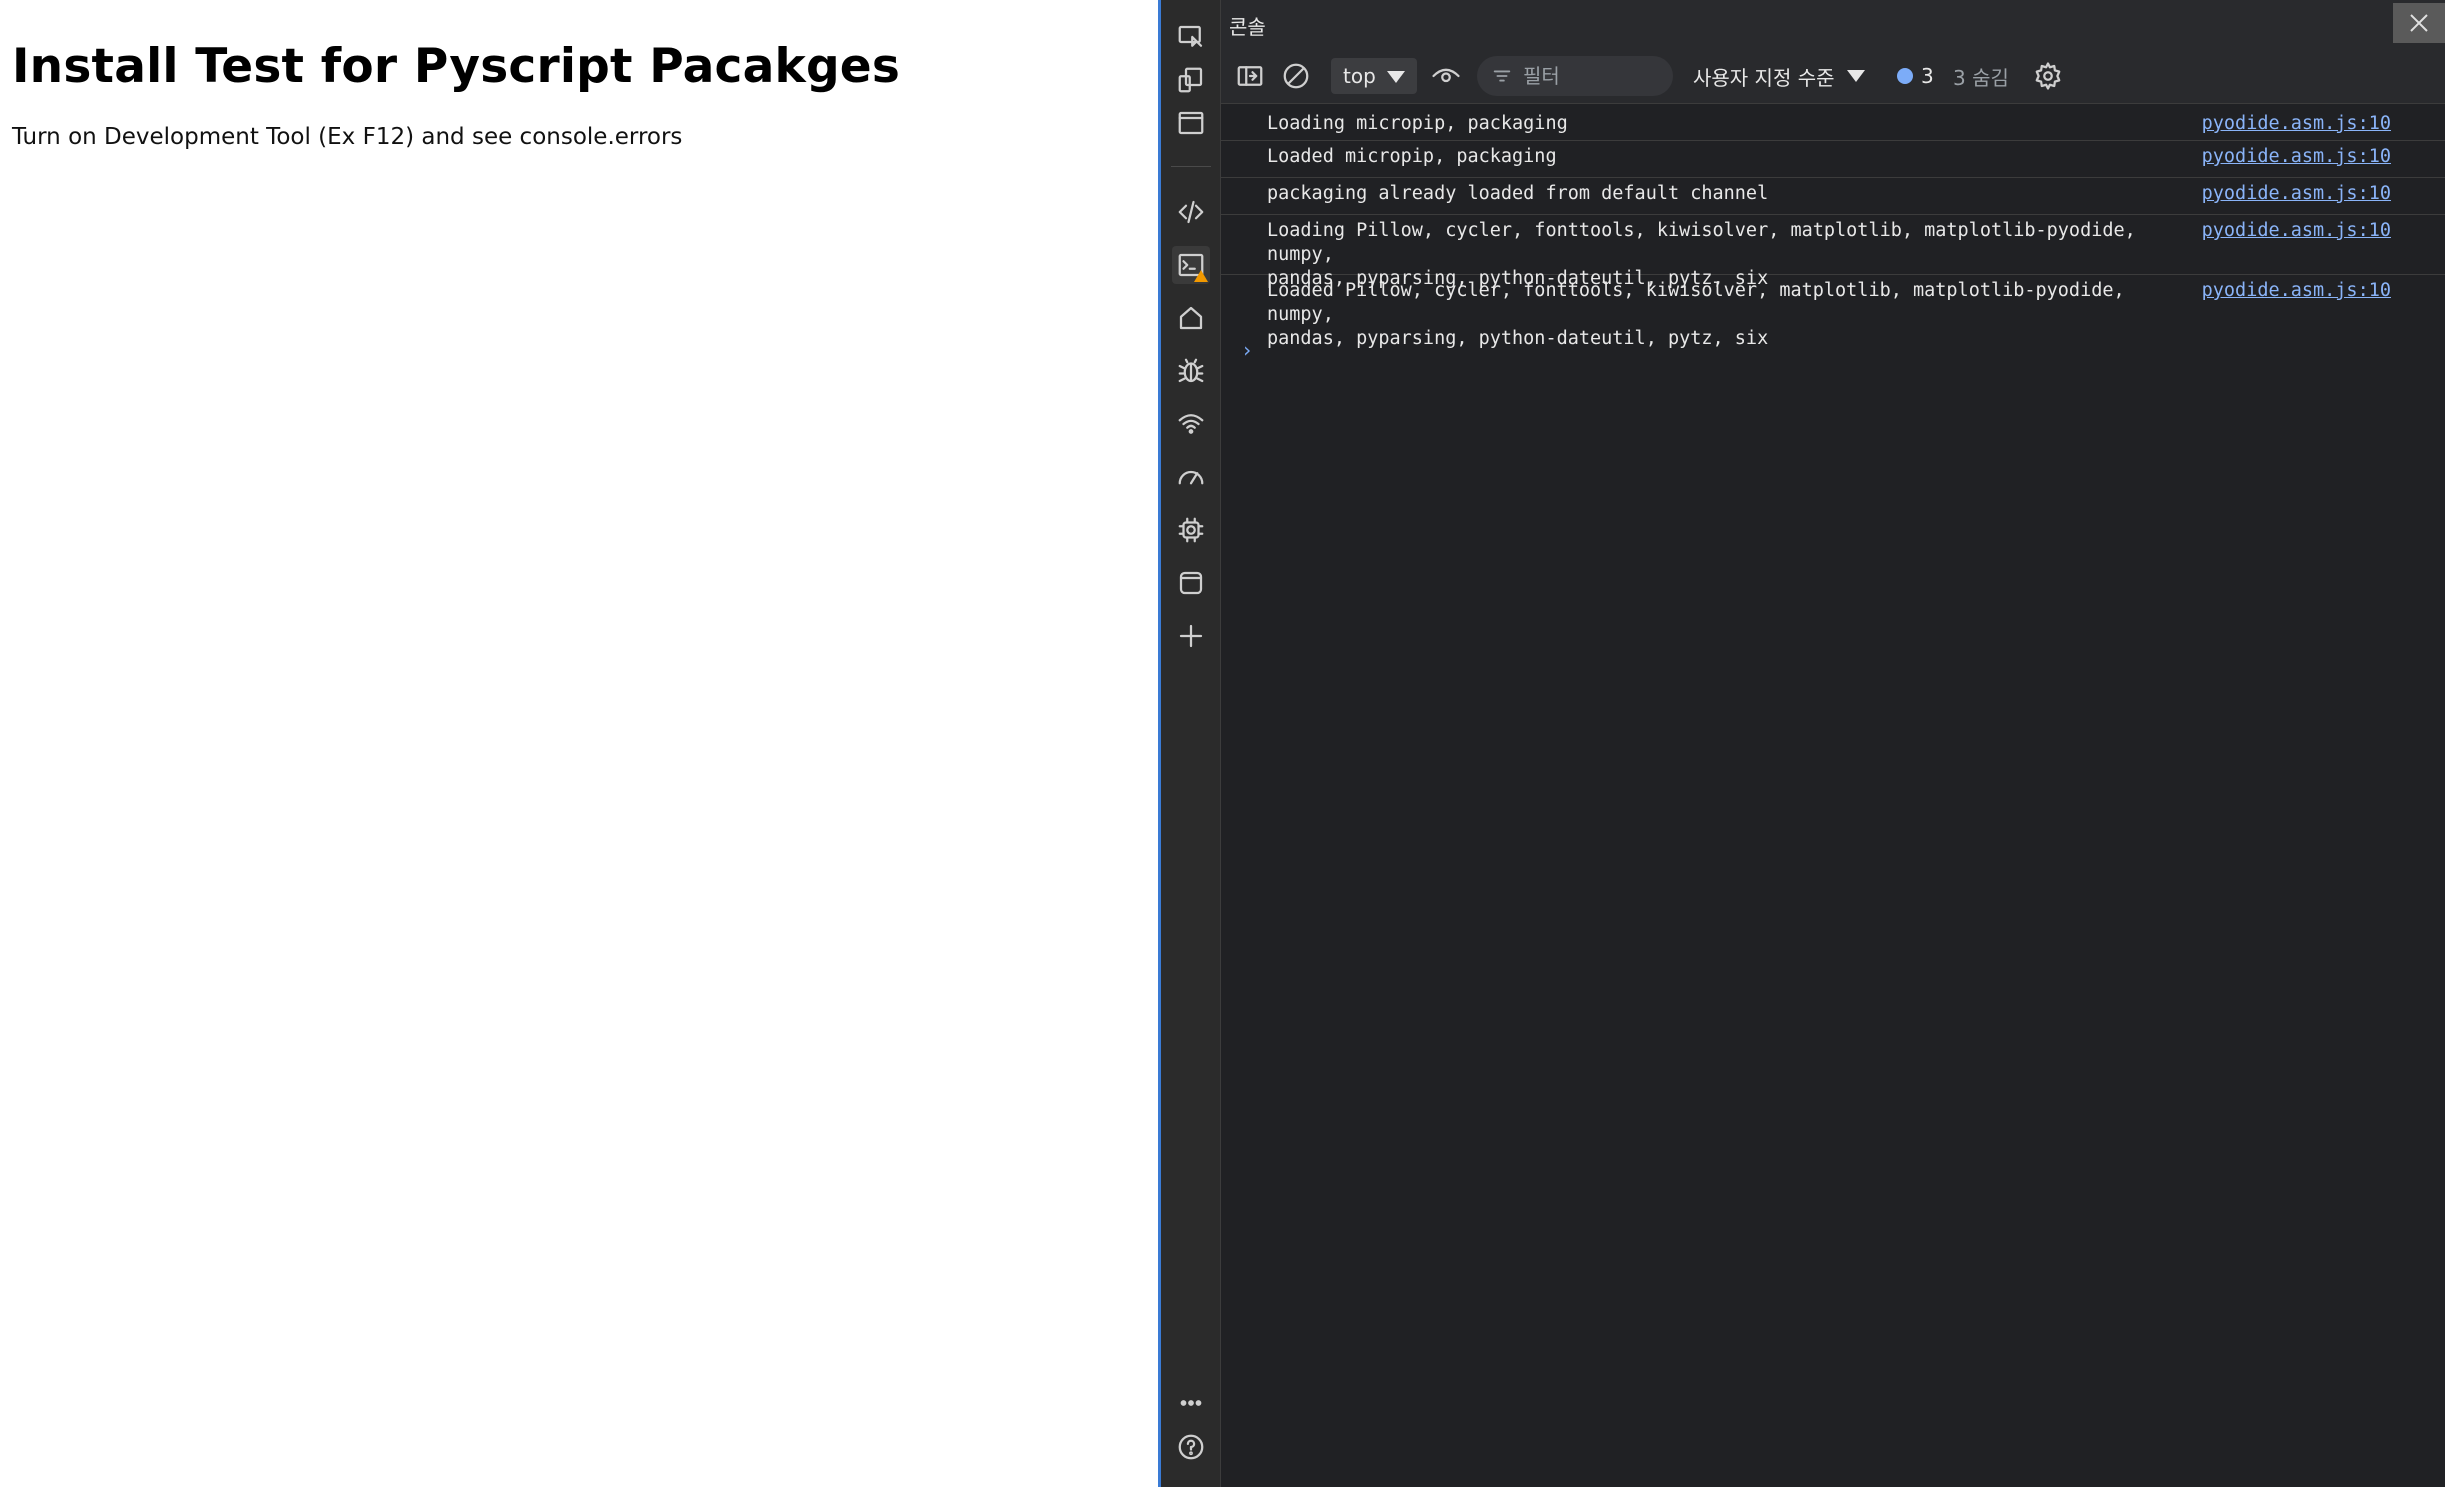 This screenshot has width=2445, height=1487. I want to click on warning-badge-icon, so click(1201, 276).